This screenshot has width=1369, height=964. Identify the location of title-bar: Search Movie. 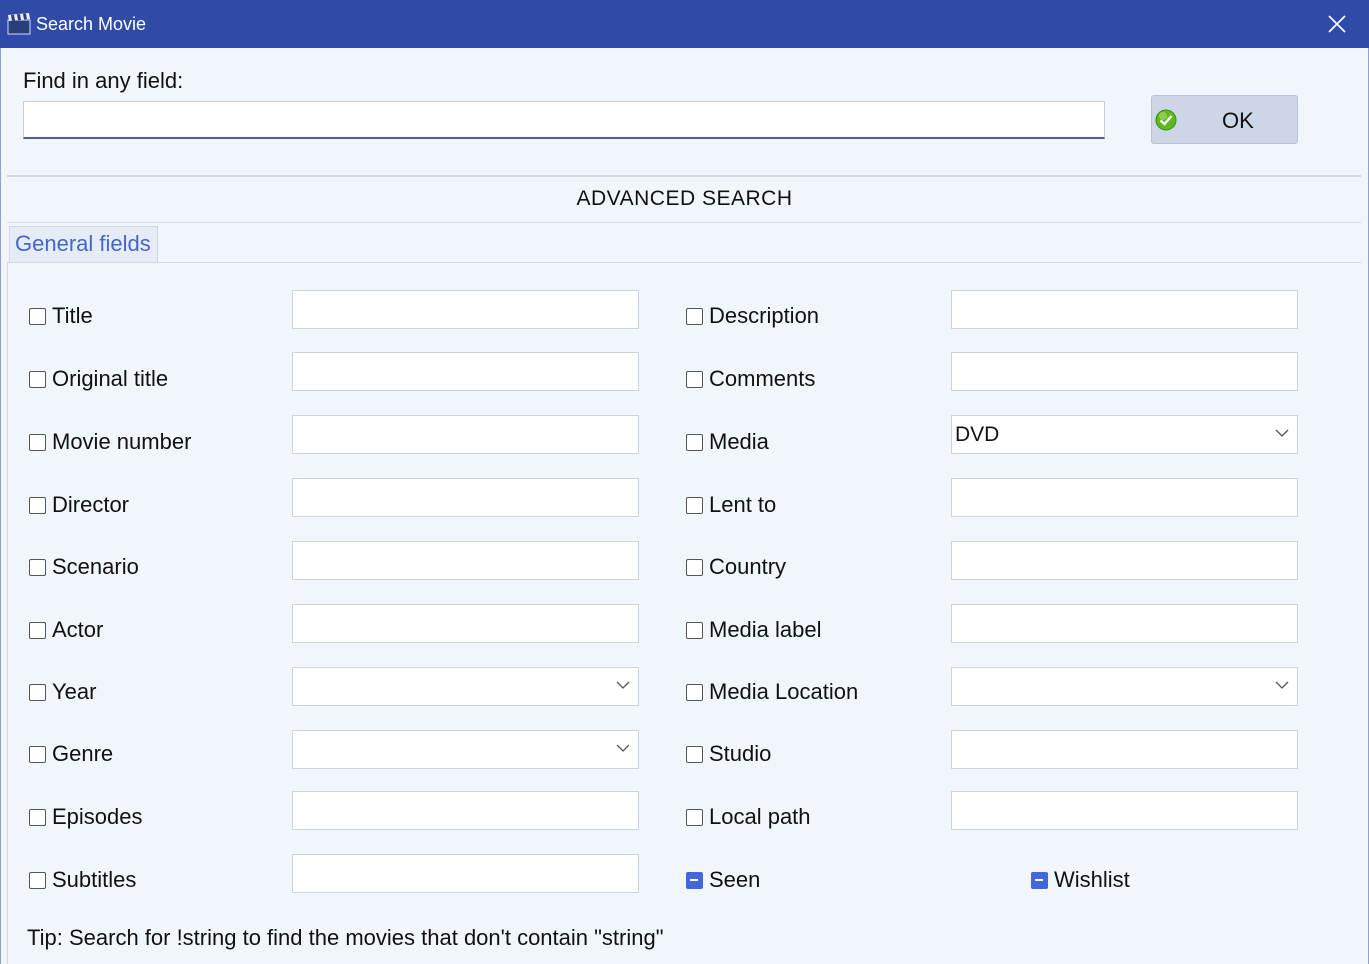
(684, 24).